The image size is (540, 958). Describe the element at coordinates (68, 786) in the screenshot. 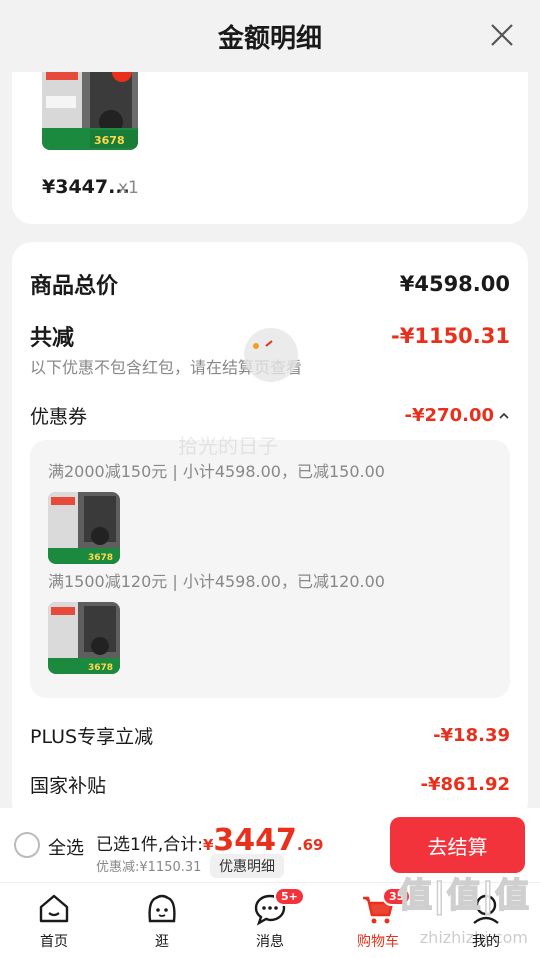

I see `subsidy-label: 国家补贴` at that location.